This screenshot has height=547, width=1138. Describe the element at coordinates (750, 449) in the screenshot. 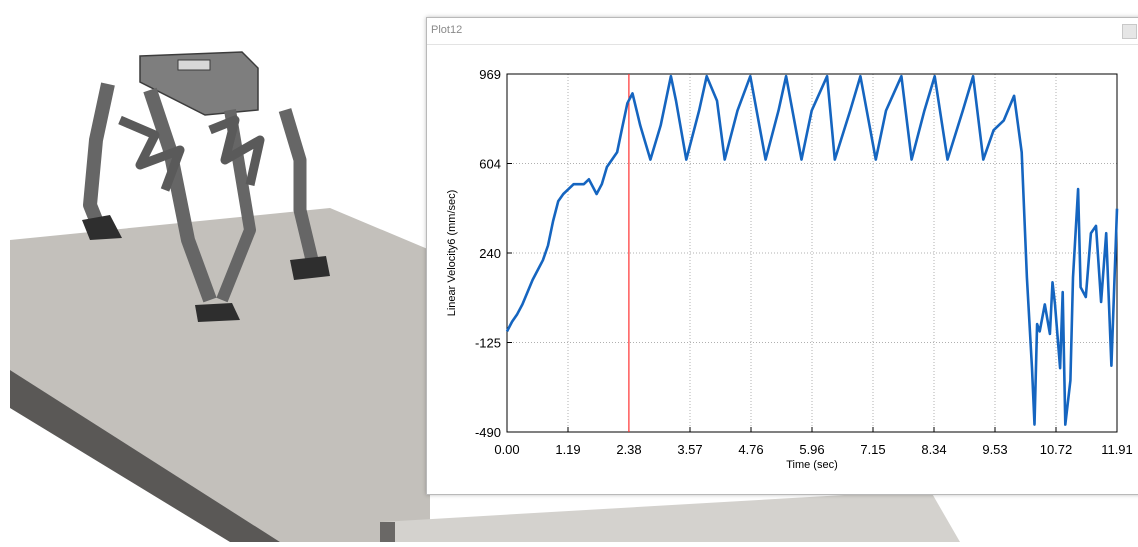

I see `x-tick-label: 4.76` at that location.